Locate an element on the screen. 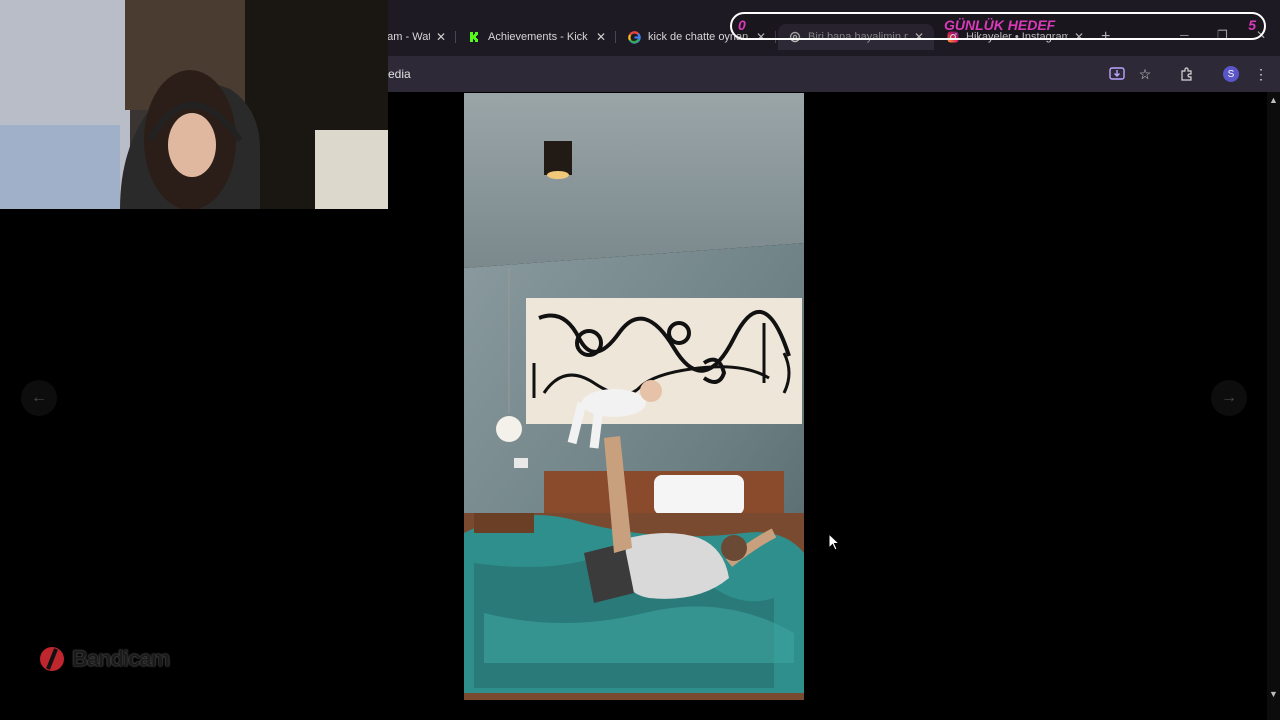 The height and width of the screenshot is (720, 1280). arrow-right-icon: → is located at coordinates (1229, 397).